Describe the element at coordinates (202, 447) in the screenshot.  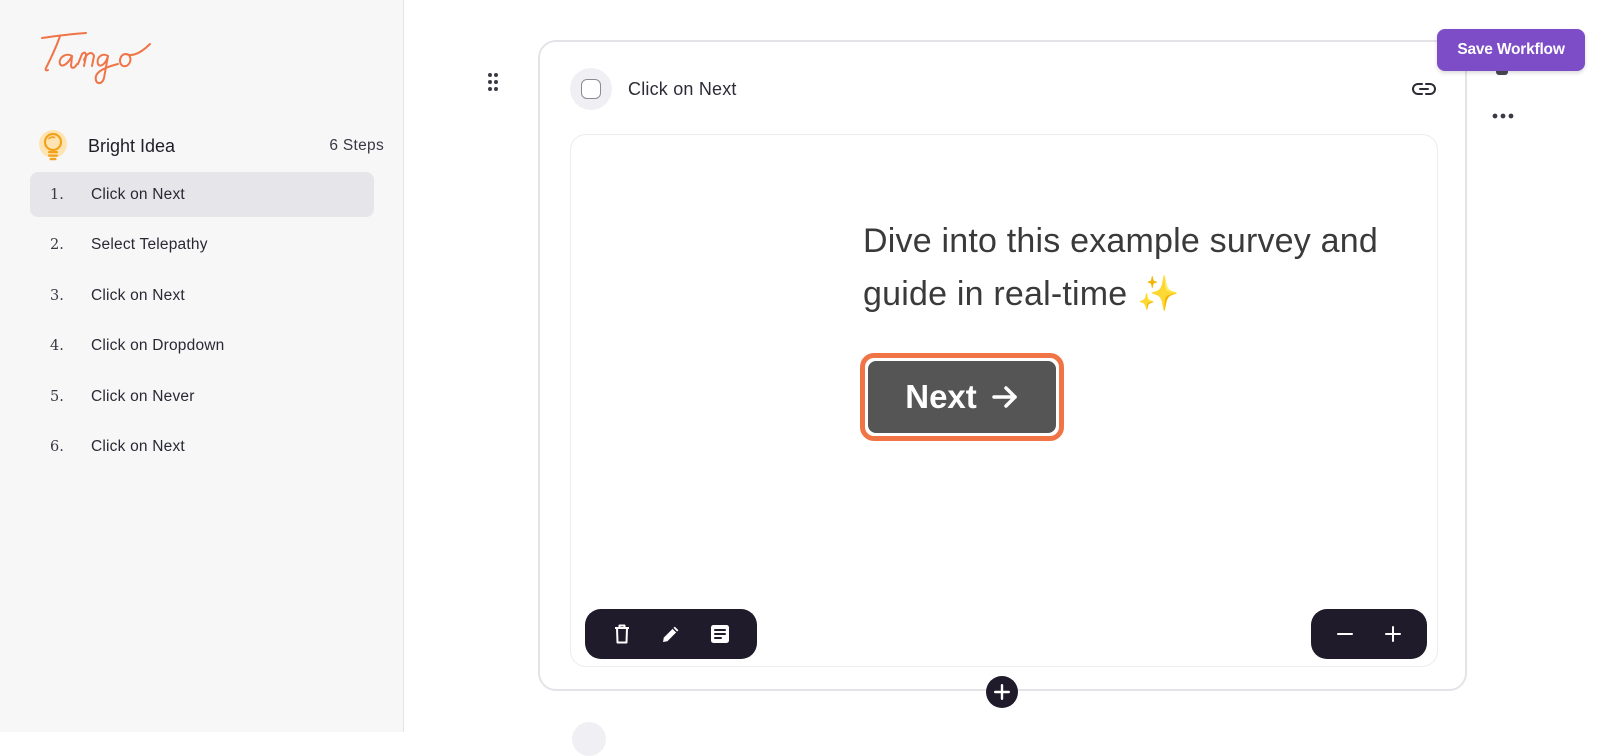
I see `step-item-6: 6. Click on Next` at that location.